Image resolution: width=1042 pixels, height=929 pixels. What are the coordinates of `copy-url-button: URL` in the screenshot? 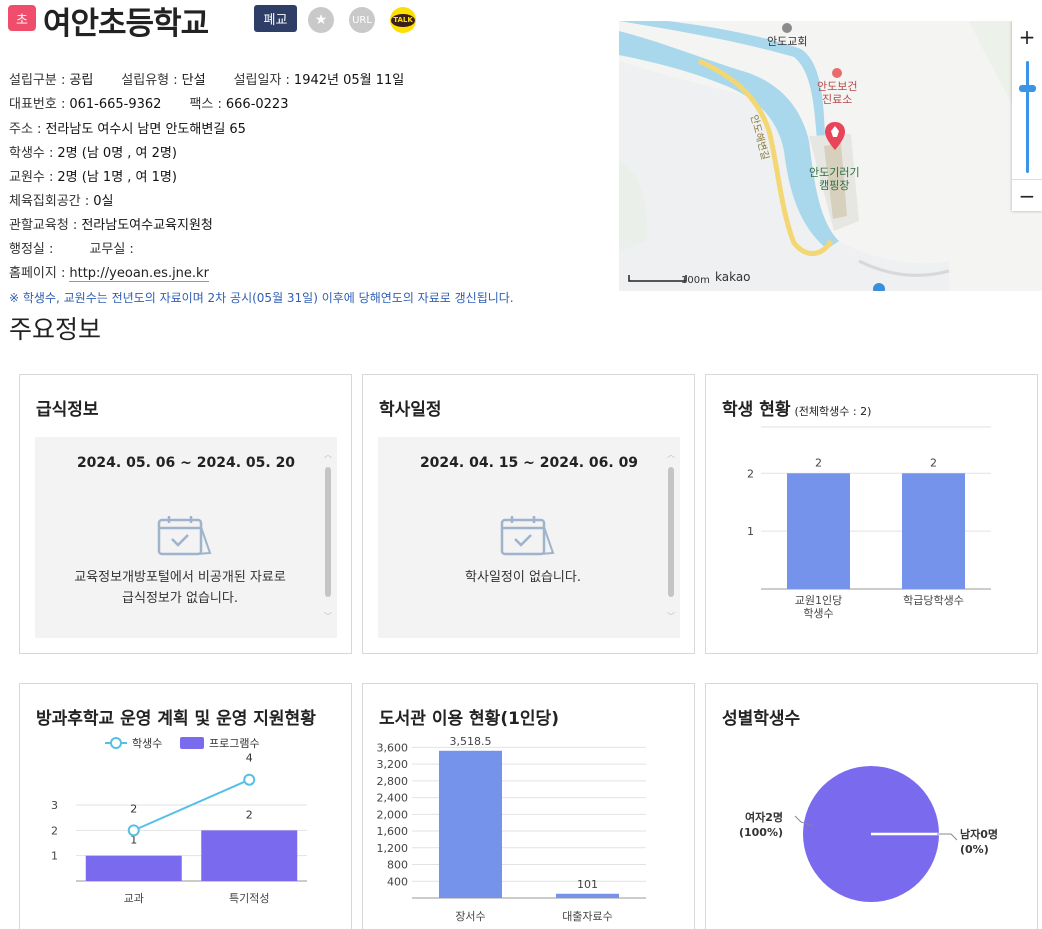 It's located at (362, 20).